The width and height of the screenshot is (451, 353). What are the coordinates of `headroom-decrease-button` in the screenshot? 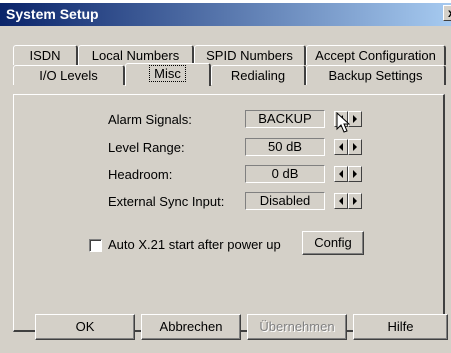 It's located at (341, 174).